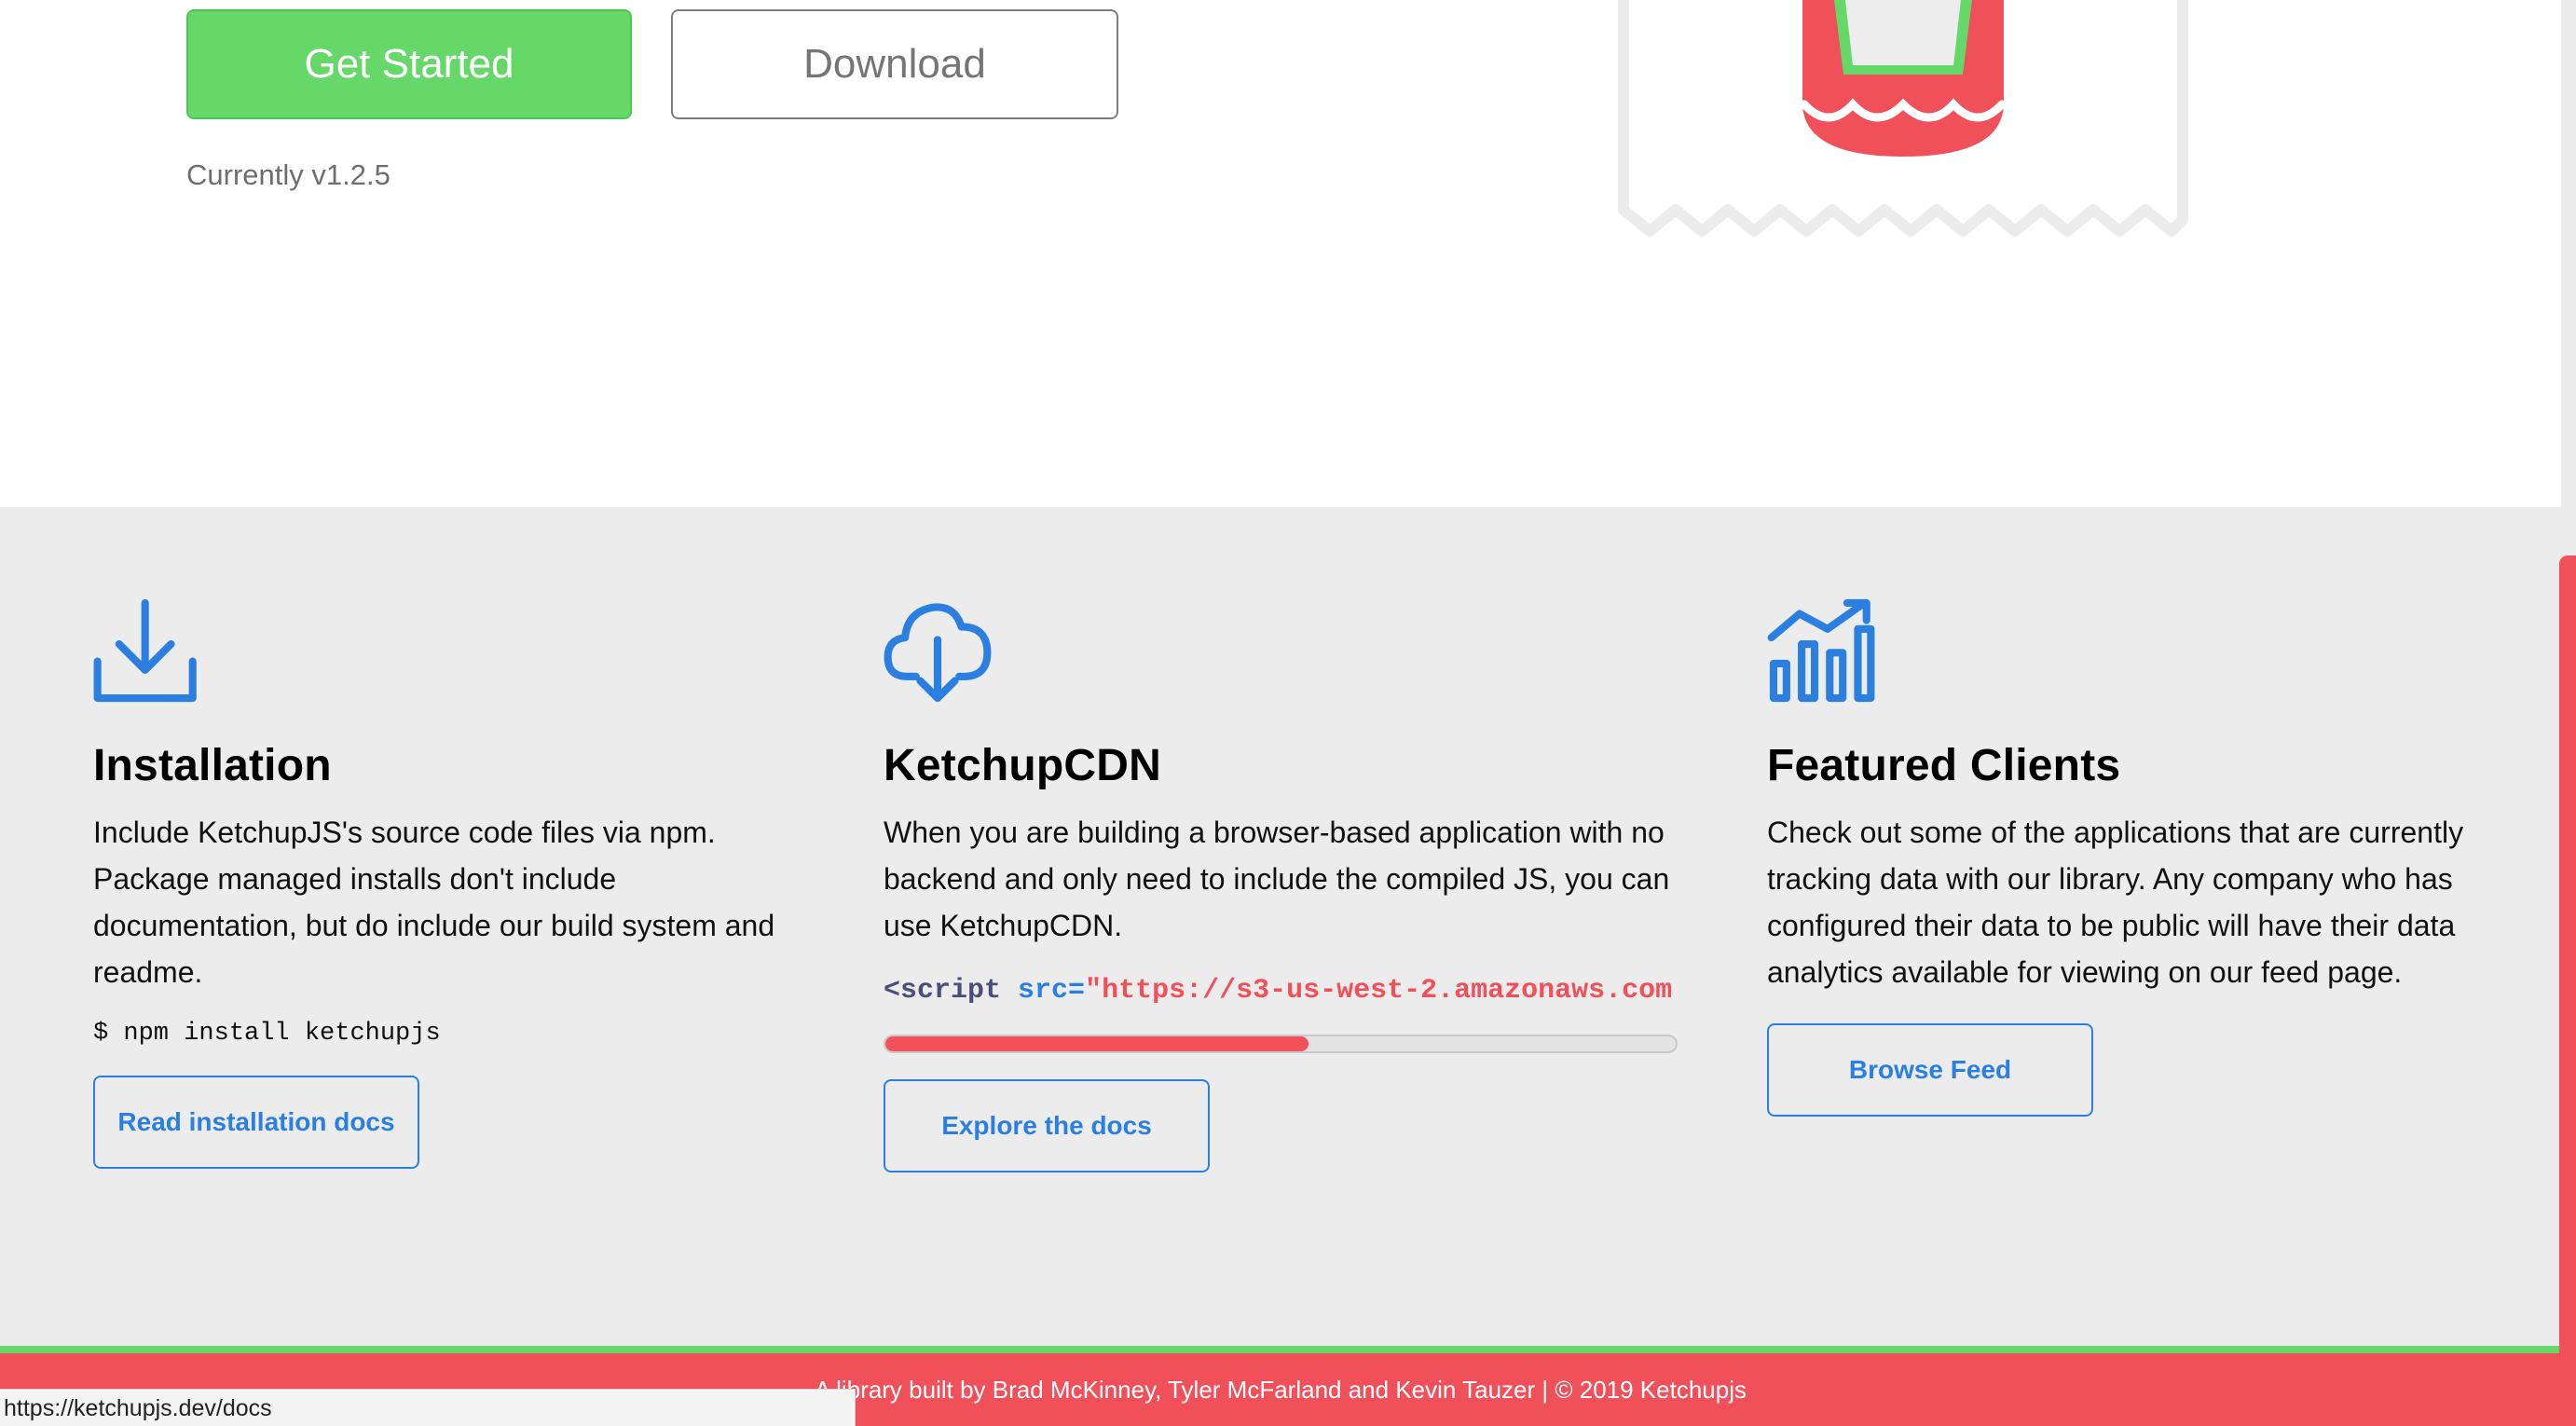 The width and height of the screenshot is (2576, 1426). Describe the element at coordinates (1280, 1350) in the screenshot. I see `footer-accent-stripe` at that location.